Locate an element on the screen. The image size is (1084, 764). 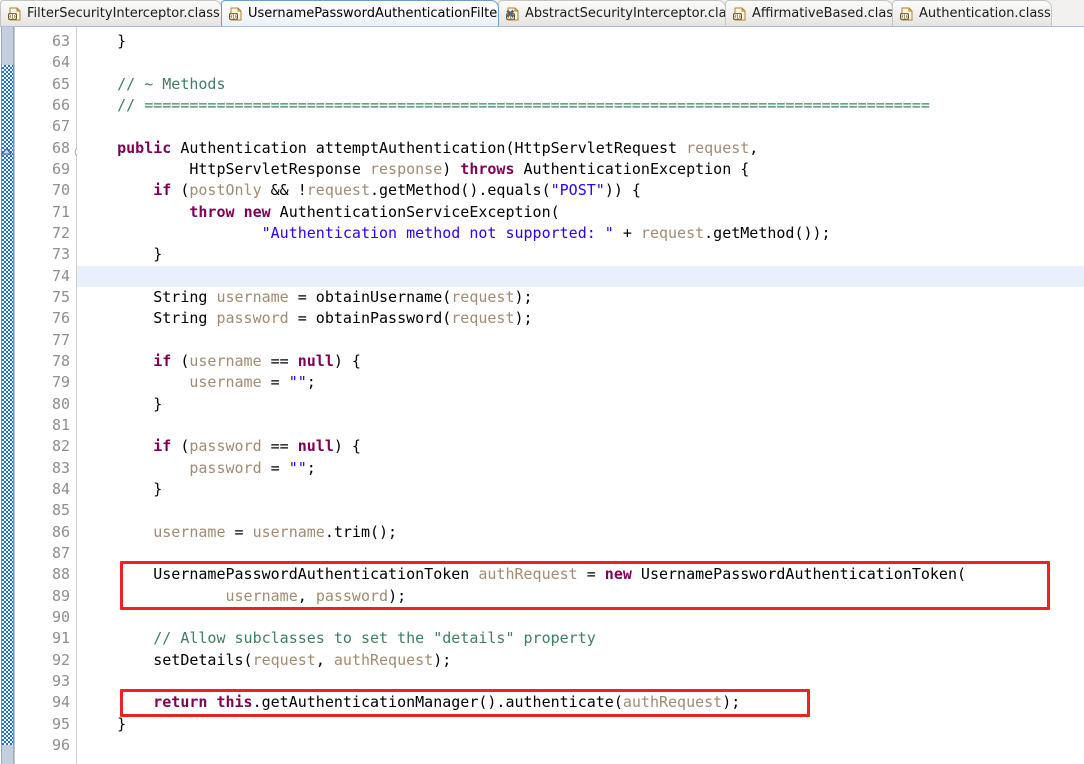
editor-tab-3: 010 AffirmativeBased.class is located at coordinates (812, 13).